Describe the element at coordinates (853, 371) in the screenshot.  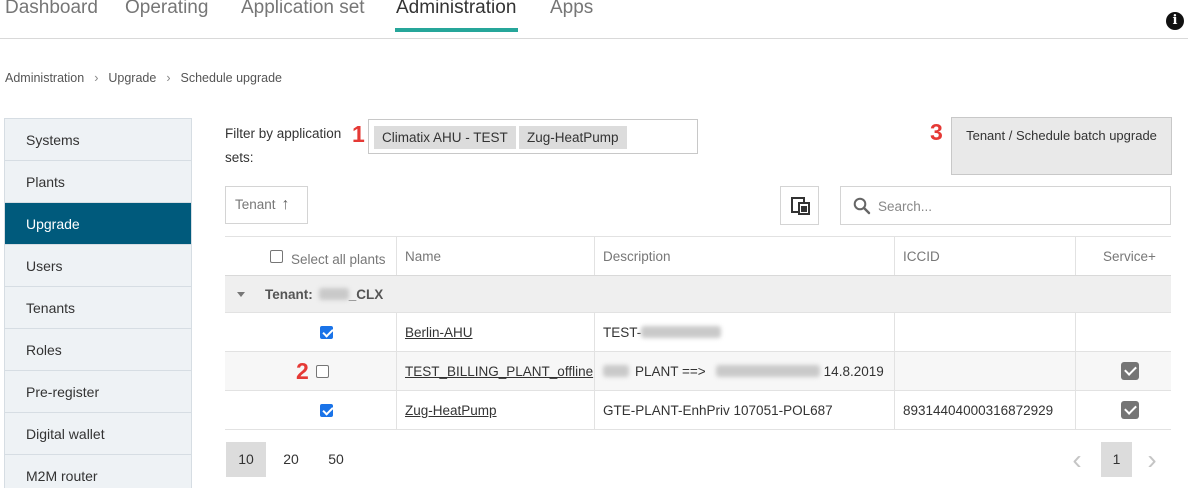
I see `description-date: 14.8.2019` at that location.